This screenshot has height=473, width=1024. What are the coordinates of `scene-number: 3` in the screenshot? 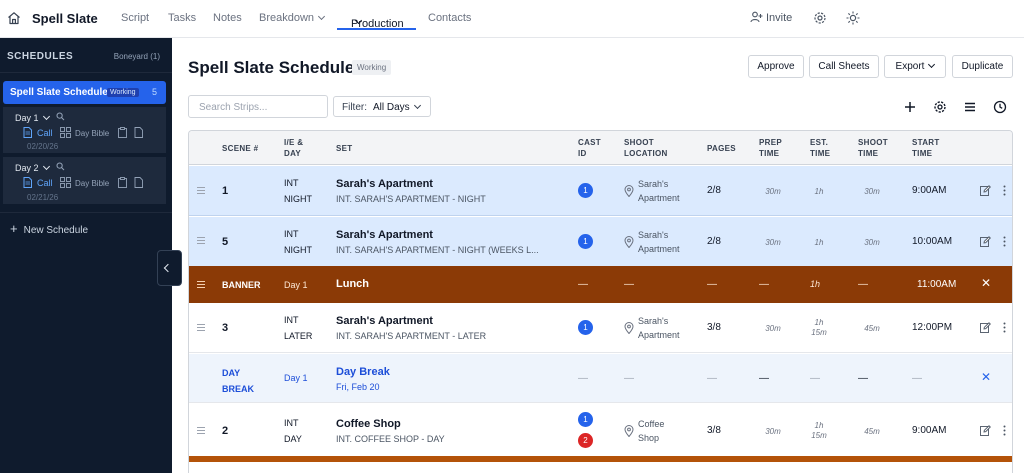 It's located at (225, 328).